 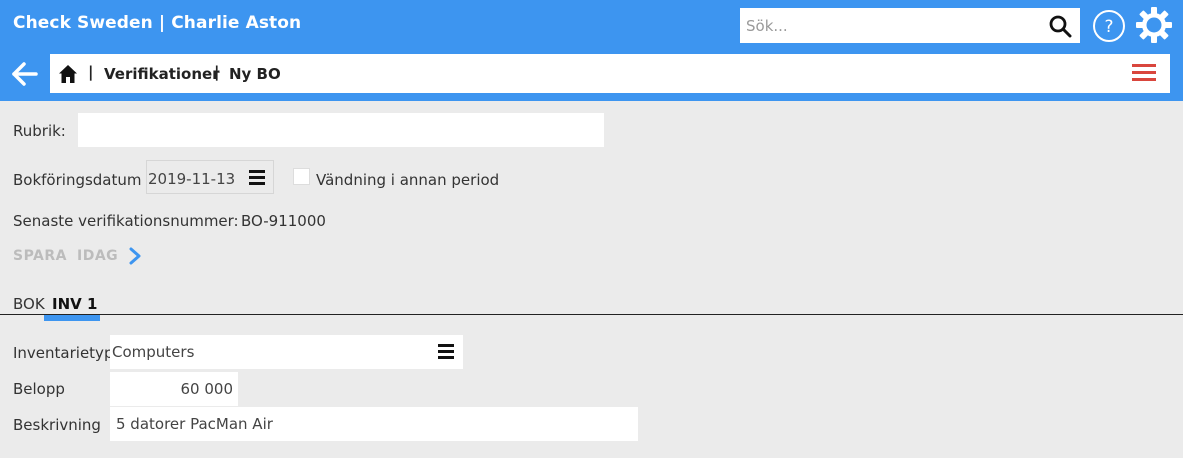 What do you see at coordinates (57, 425) in the screenshot?
I see `description-label: Beskrivning` at bounding box center [57, 425].